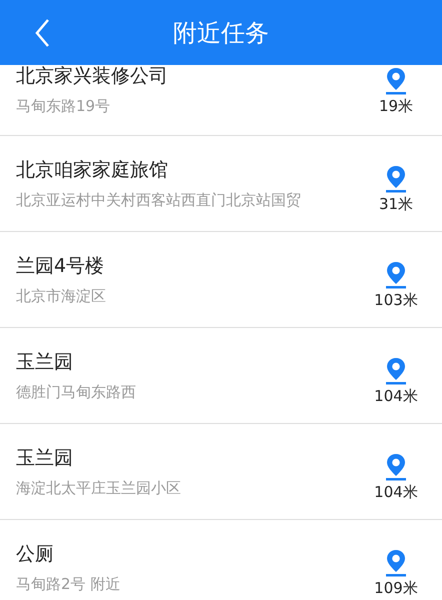  Describe the element at coordinates (69, 584) in the screenshot. I see `place-address: 马甸路2号 附近` at that location.